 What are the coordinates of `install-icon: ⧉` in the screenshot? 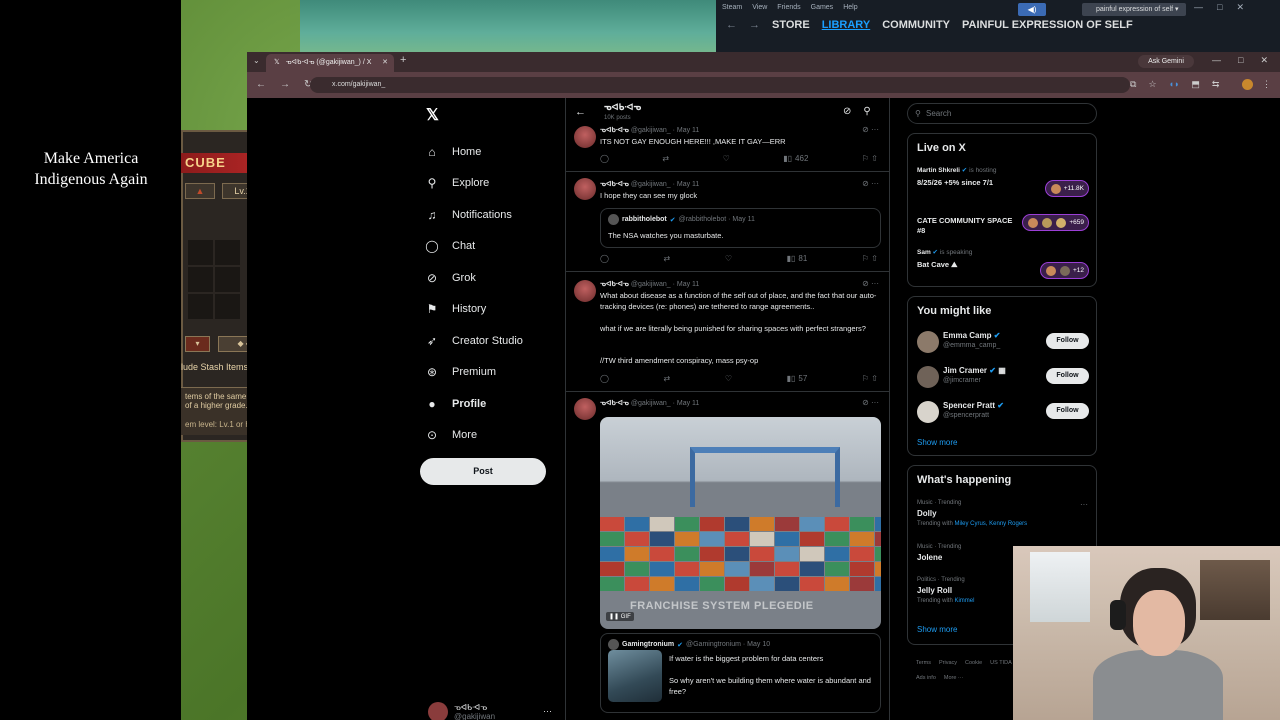 It's located at (1133, 84).